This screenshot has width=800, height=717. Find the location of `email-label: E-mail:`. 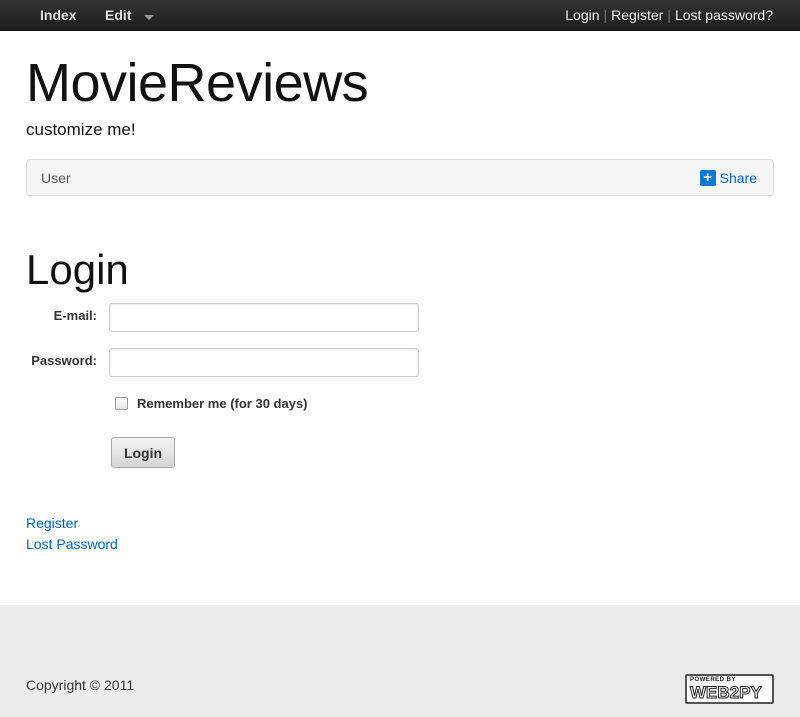

email-label: E-mail: is located at coordinates (75, 315).